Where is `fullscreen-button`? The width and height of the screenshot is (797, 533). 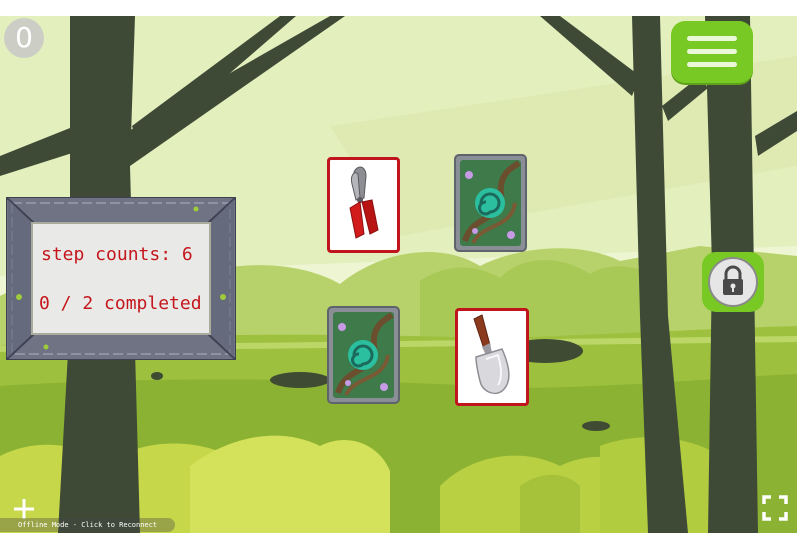 fullscreen-button is located at coordinates (775, 508).